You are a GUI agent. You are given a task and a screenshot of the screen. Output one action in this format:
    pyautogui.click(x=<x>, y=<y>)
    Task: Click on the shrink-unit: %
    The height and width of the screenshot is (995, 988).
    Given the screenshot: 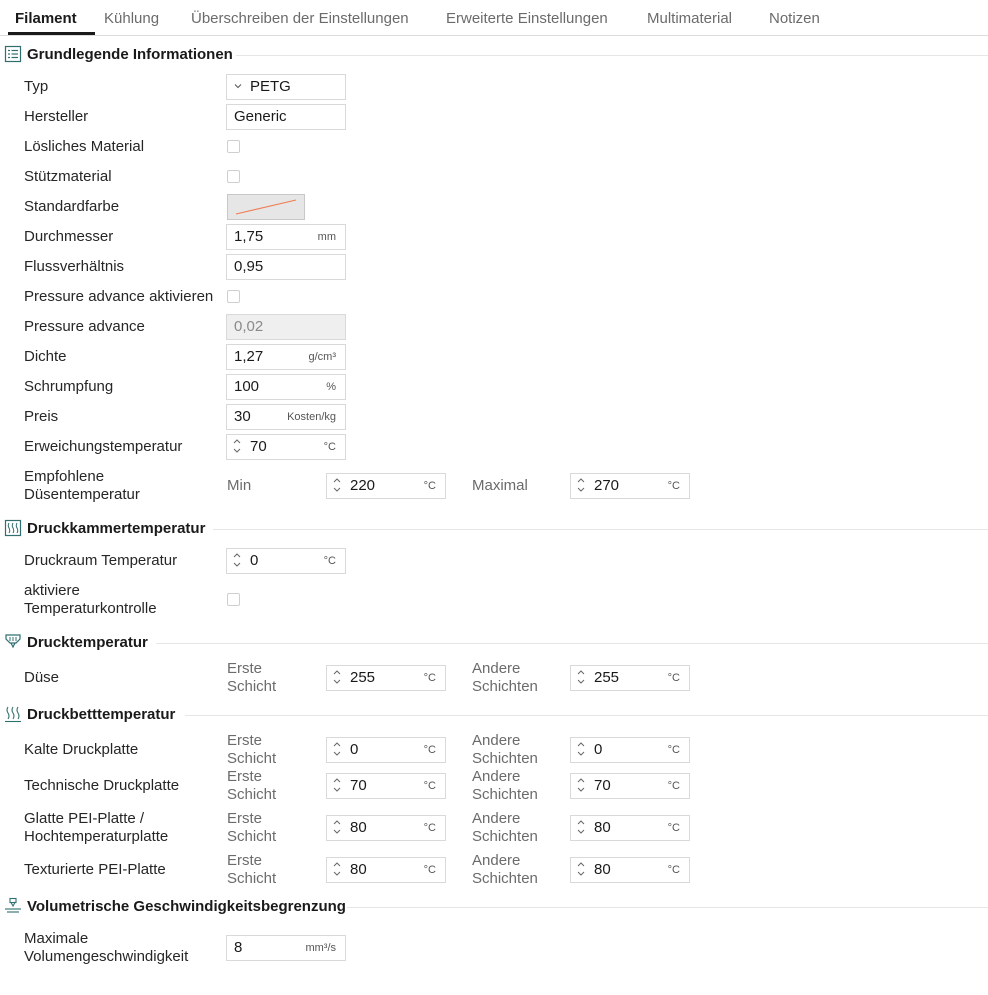 What is the action you would take?
    pyautogui.click(x=331, y=387)
    